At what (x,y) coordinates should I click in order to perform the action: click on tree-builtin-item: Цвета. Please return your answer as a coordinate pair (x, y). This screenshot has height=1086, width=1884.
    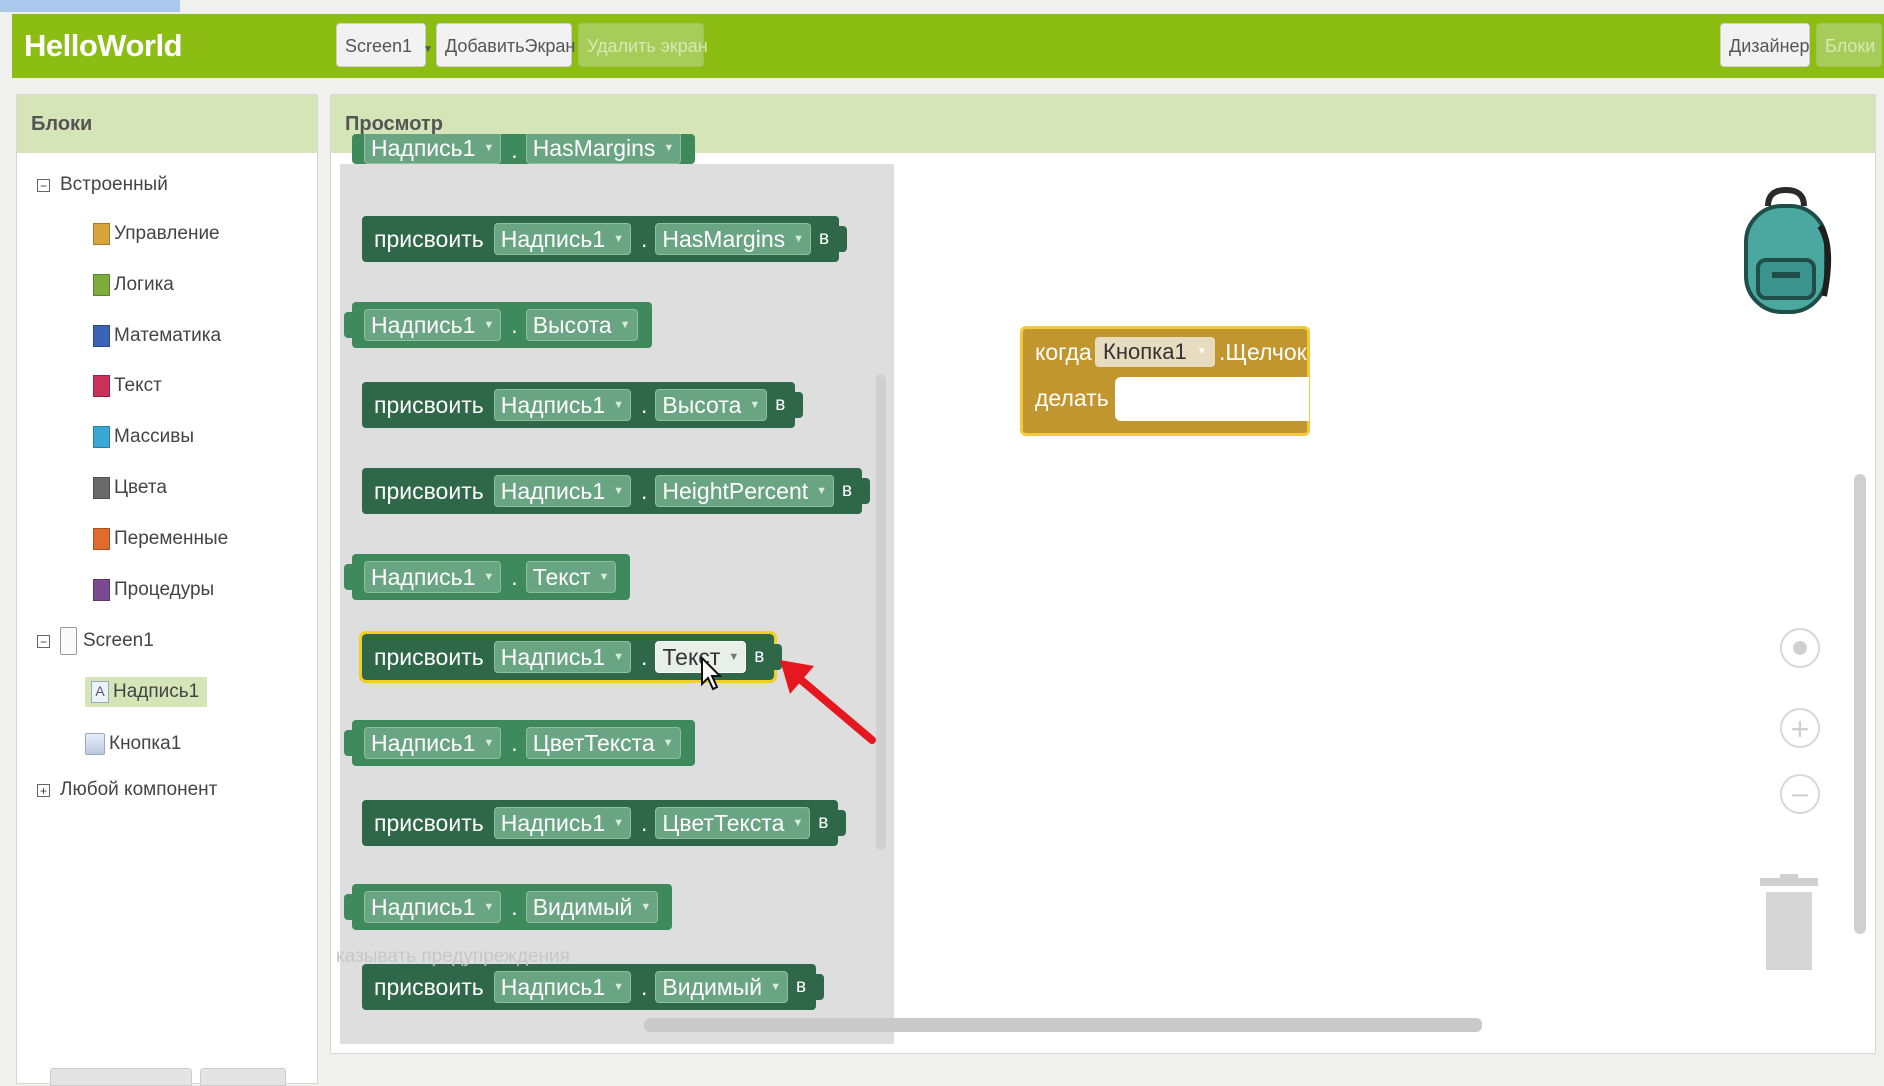
    Looking at the image, I should click on (130, 488).